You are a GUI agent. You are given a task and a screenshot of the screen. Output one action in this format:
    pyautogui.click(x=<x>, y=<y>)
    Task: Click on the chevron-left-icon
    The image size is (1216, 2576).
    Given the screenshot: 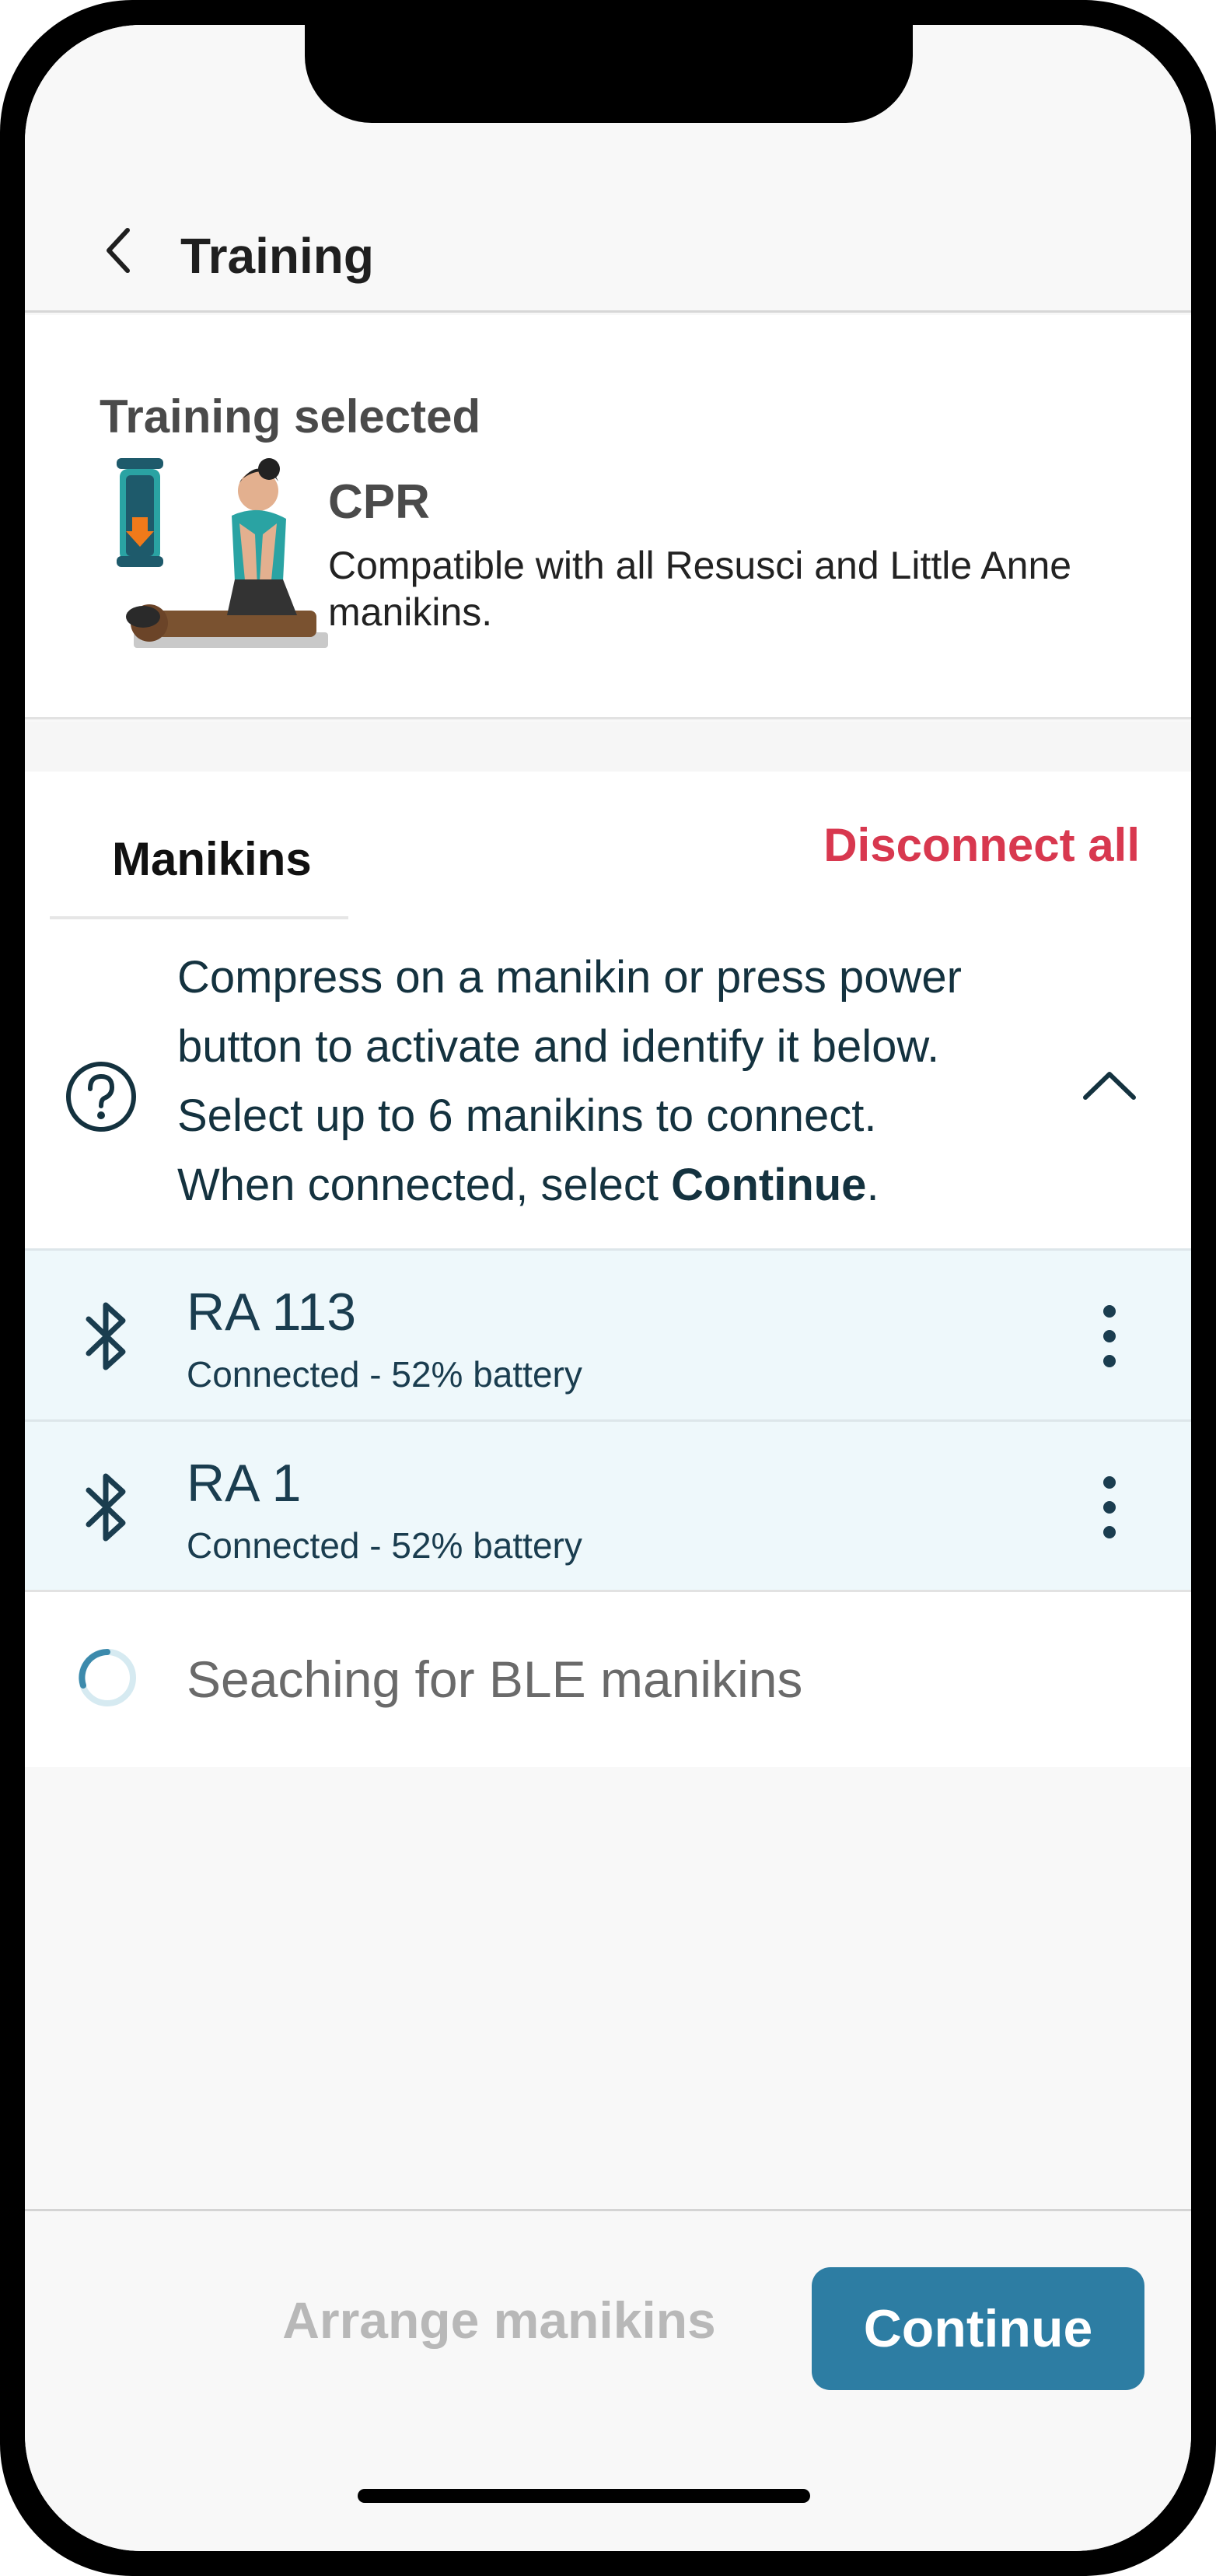 What is the action you would take?
    pyautogui.click(x=118, y=251)
    